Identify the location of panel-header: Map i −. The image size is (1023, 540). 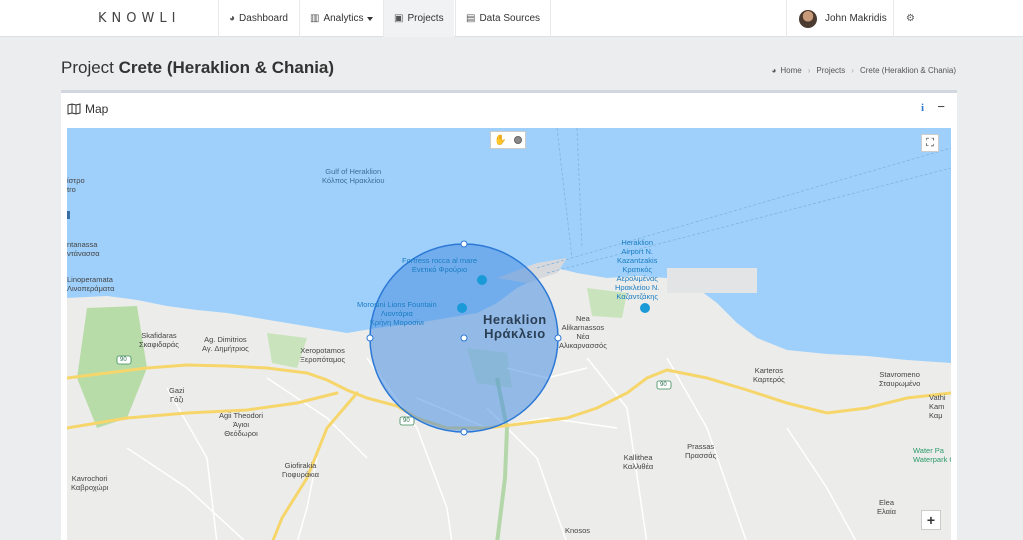
(509, 110).